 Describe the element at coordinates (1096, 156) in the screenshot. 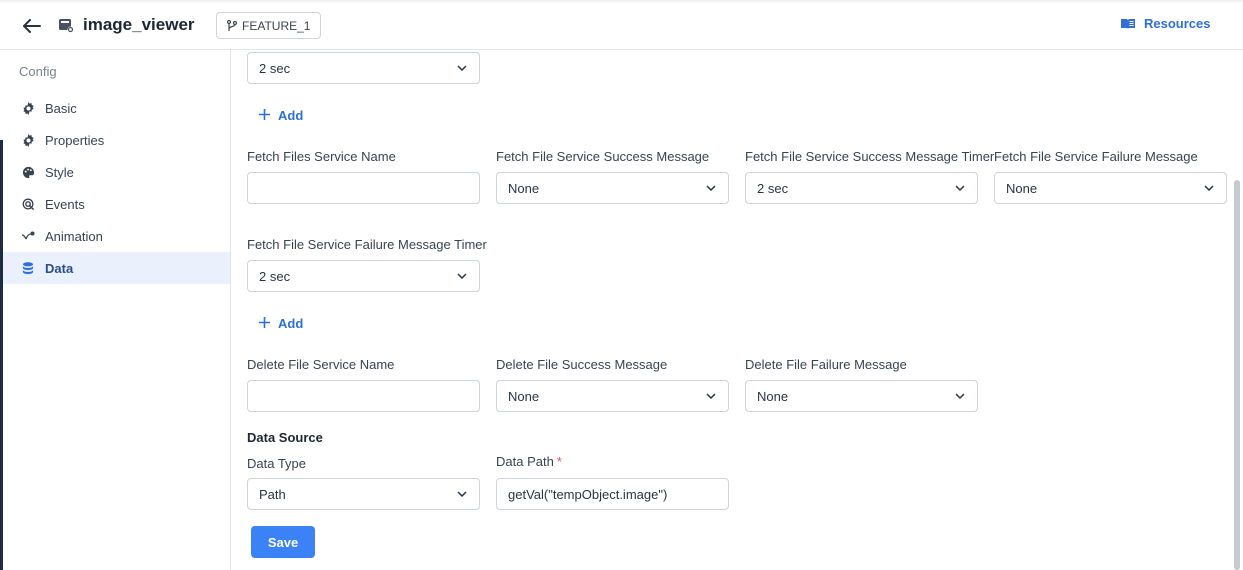

I see `fetch-failure-msg-label: Fetch File Service Failure Message` at that location.